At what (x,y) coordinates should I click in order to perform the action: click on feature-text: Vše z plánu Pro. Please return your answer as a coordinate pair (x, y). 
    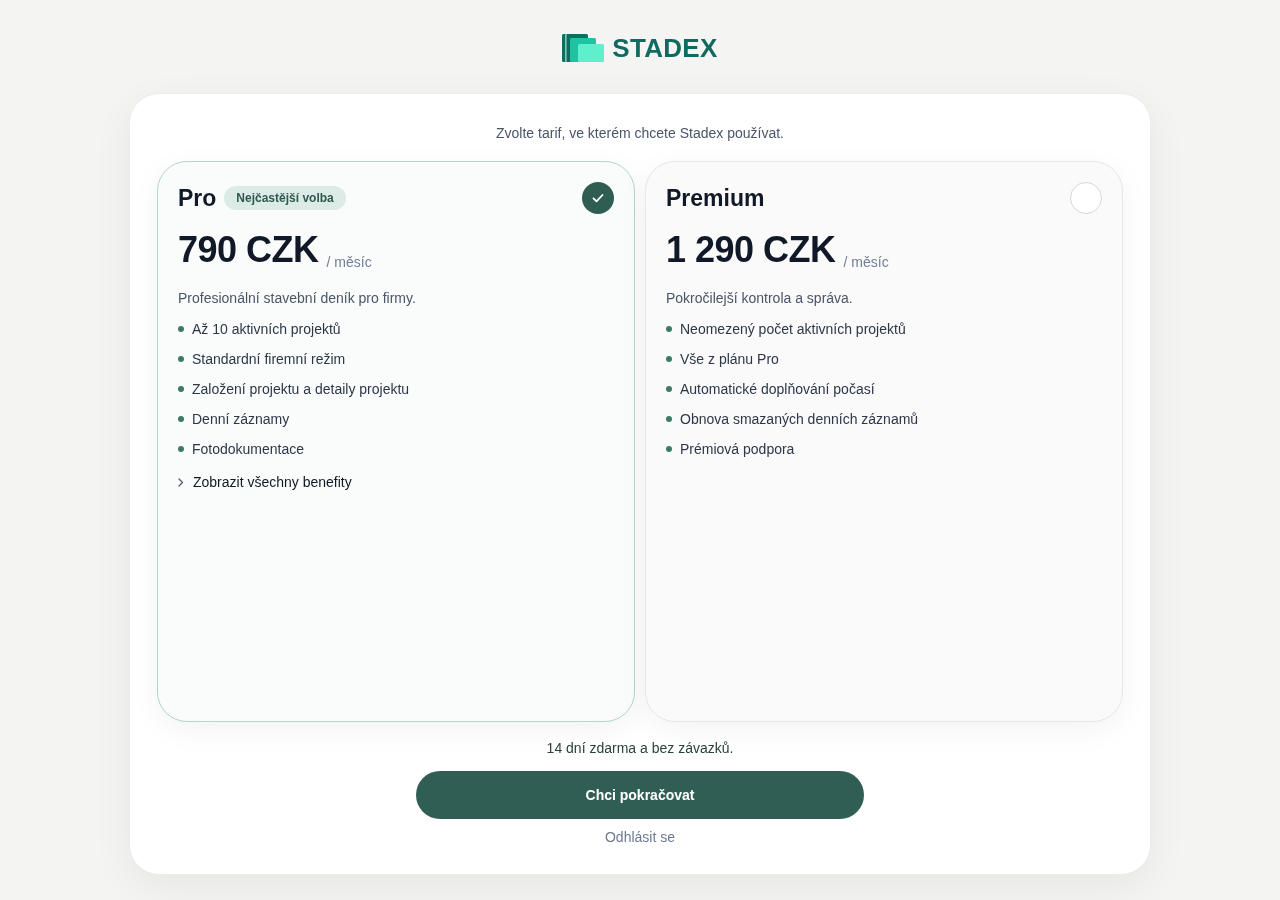
    Looking at the image, I should click on (729, 359).